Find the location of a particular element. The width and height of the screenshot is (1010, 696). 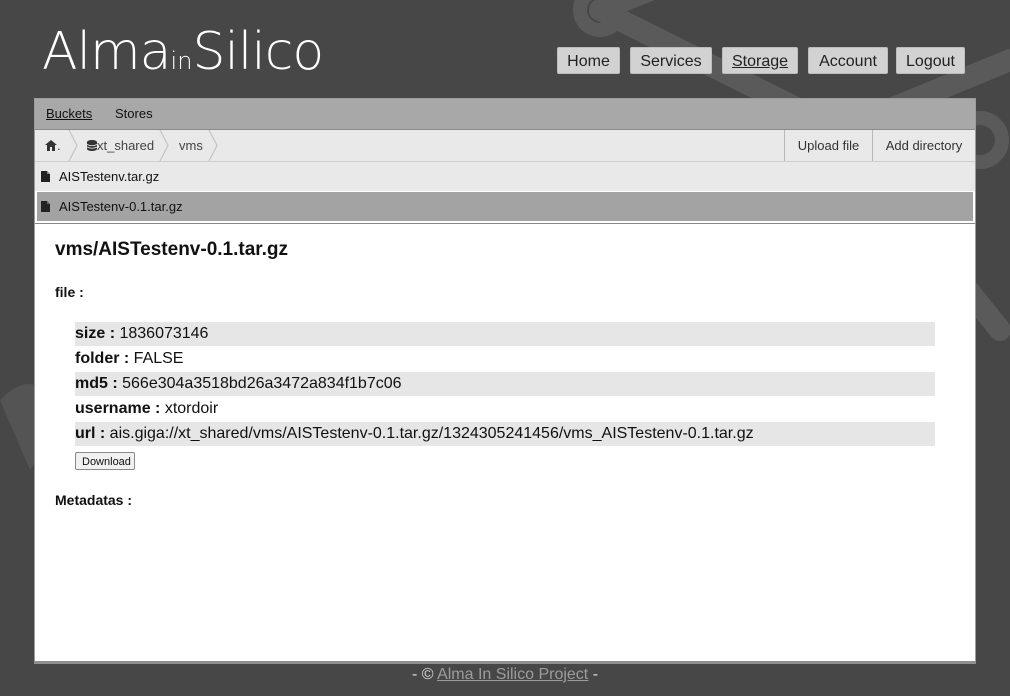

property-key: folder : is located at coordinates (102, 358).